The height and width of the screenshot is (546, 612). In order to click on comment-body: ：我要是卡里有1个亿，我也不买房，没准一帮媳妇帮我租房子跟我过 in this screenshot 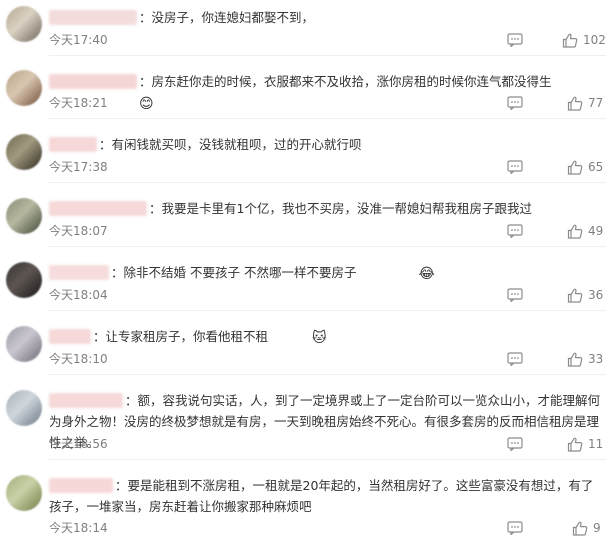, I will do `click(340, 208)`.